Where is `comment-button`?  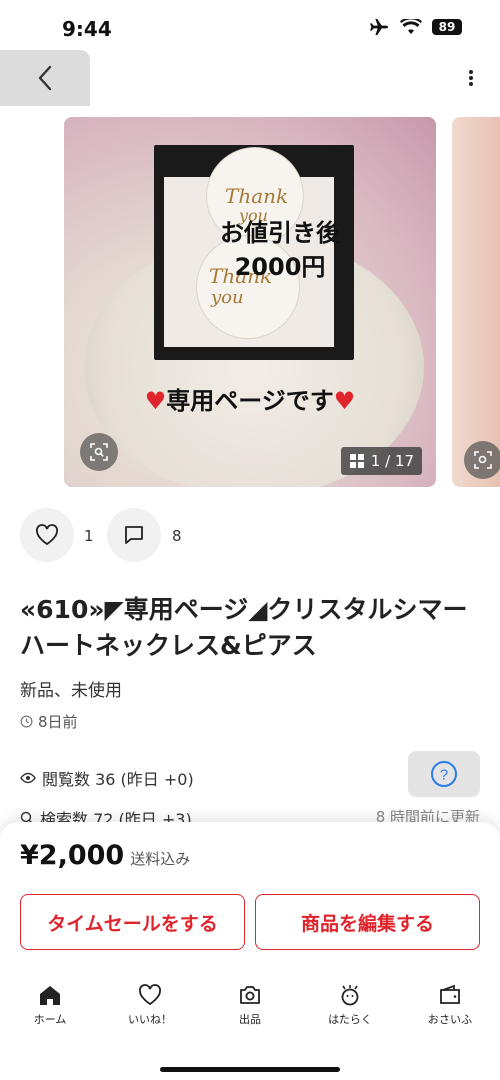 comment-button is located at coordinates (134, 535).